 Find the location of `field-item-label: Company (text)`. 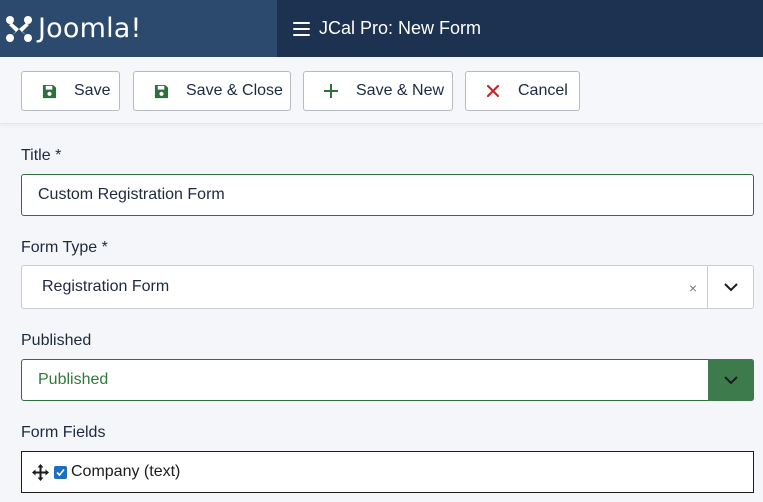

field-item-label: Company (text) is located at coordinates (126, 471).